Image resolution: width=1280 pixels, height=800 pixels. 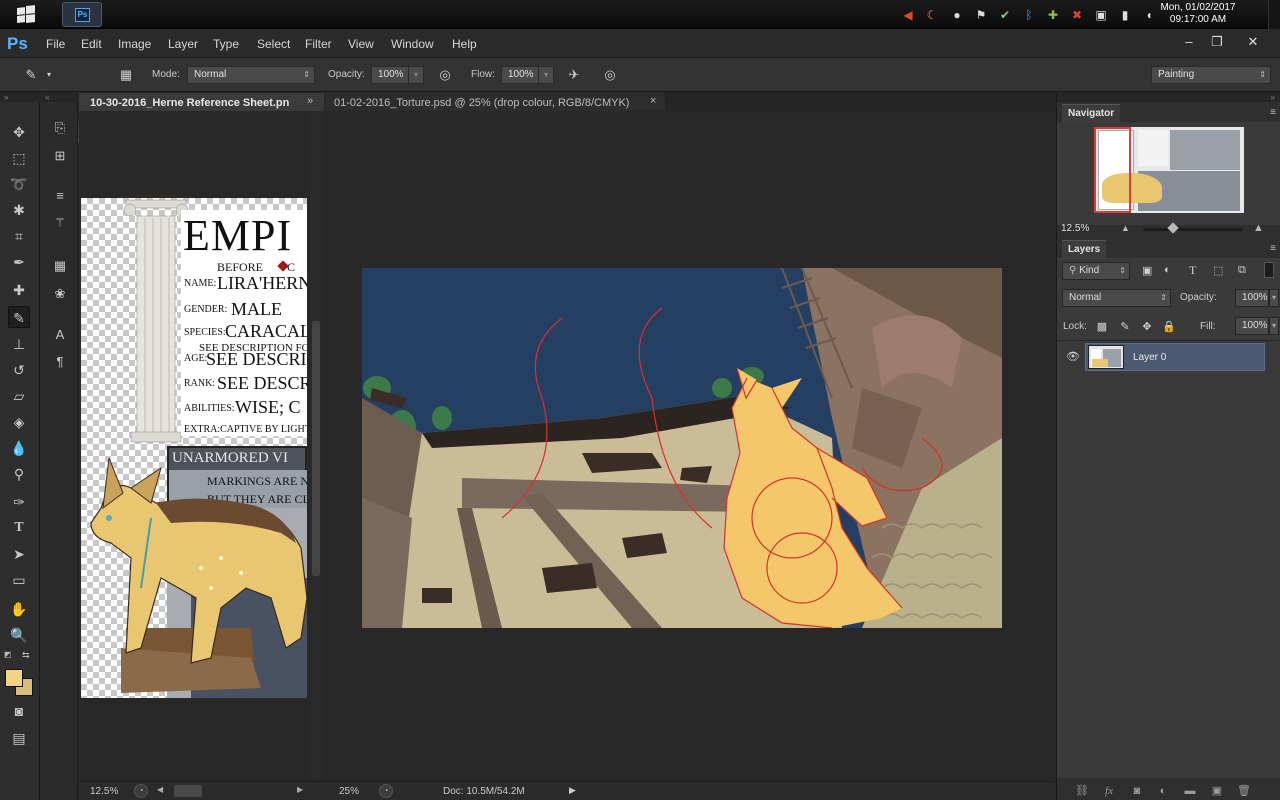 I want to click on menu-window: Window, so click(x=412, y=44).